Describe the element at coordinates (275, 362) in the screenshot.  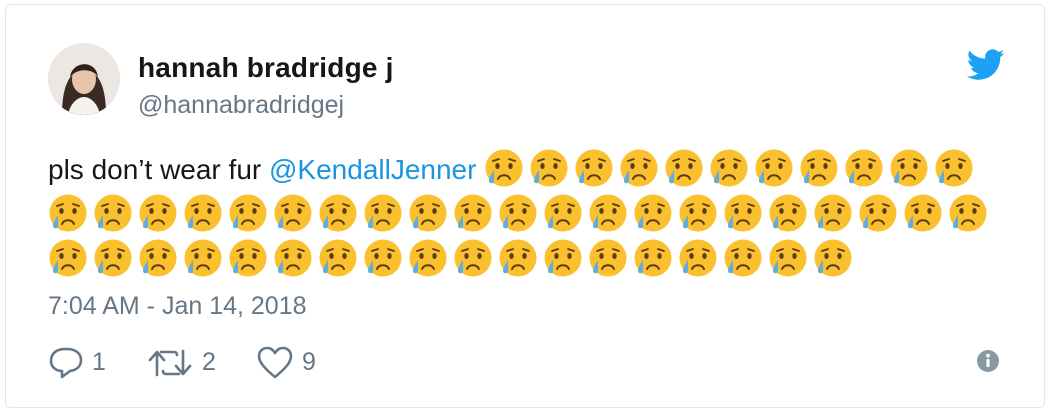
I see `heart-icon` at that location.